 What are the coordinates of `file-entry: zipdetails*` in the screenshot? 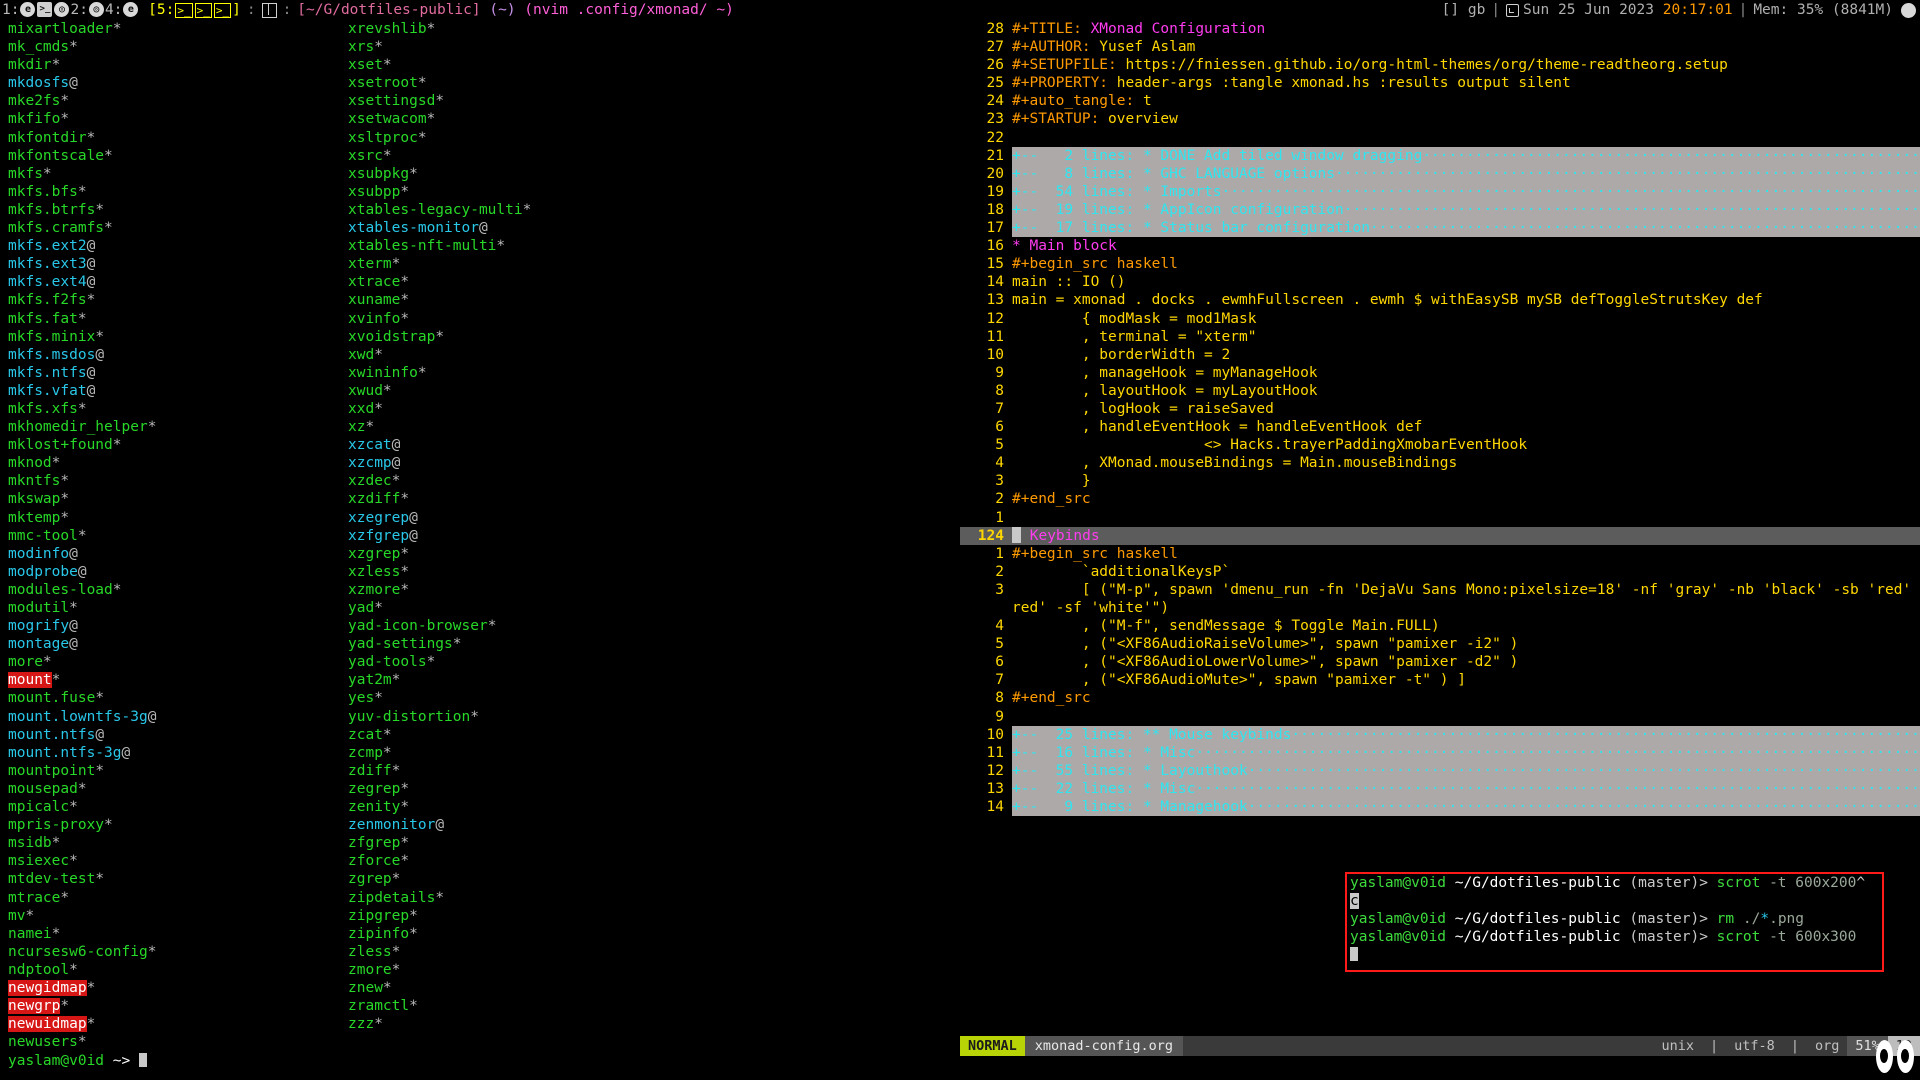 It's located at (439, 898).